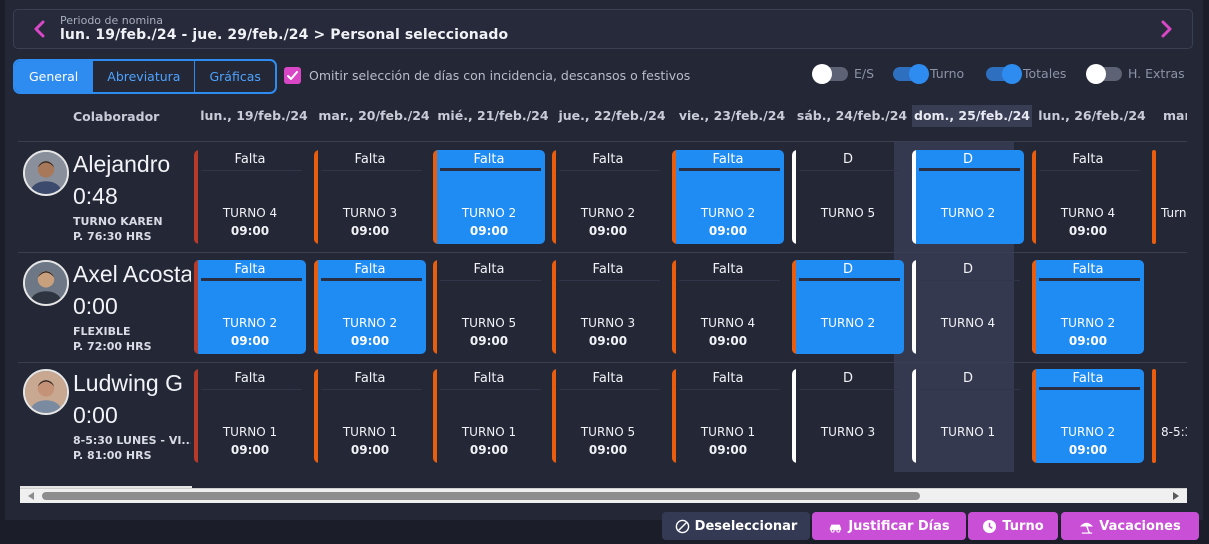 Image resolution: width=1209 pixels, height=544 pixels. What do you see at coordinates (1087, 528) in the screenshot?
I see `beach-umbrella-icon` at bounding box center [1087, 528].